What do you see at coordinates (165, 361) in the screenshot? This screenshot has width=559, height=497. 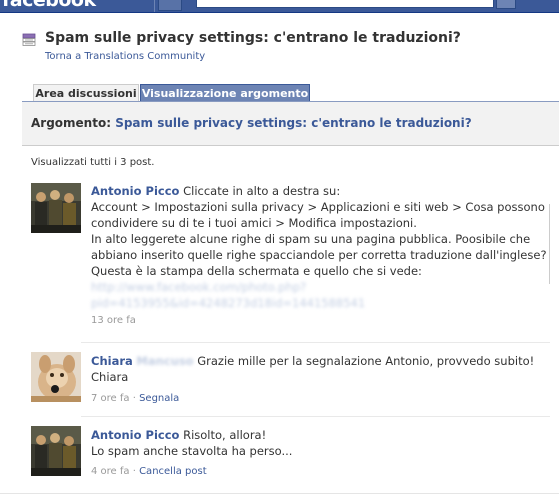 I see `blurred-surname: Mancuso` at bounding box center [165, 361].